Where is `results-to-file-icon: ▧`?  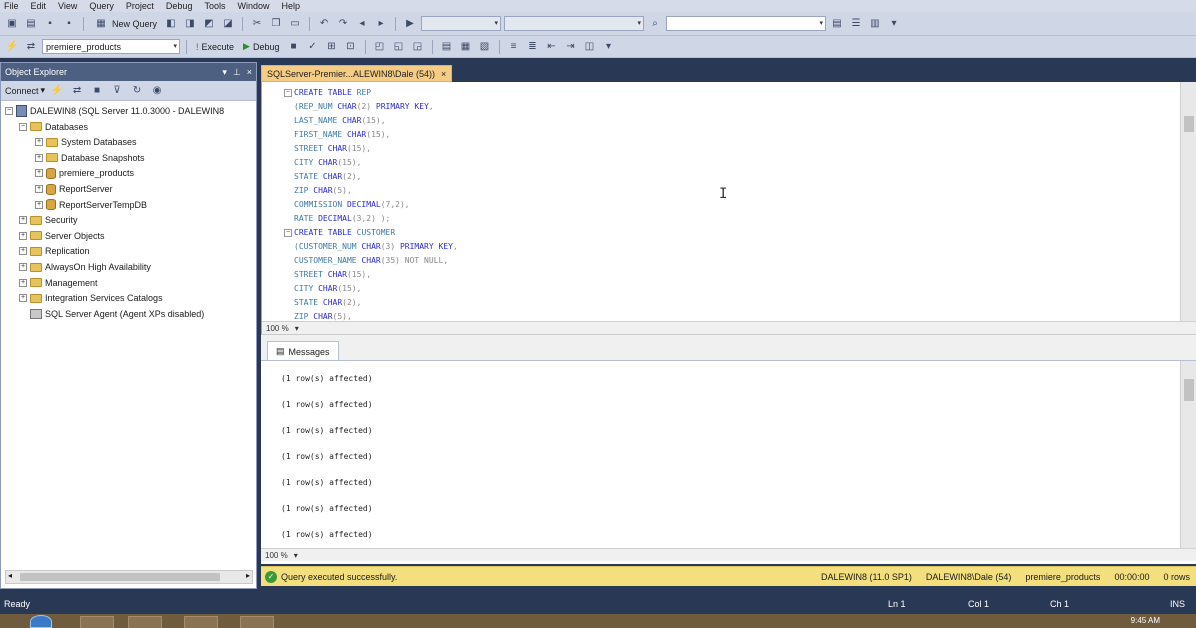
results-to-file-icon: ▧ is located at coordinates (485, 47).